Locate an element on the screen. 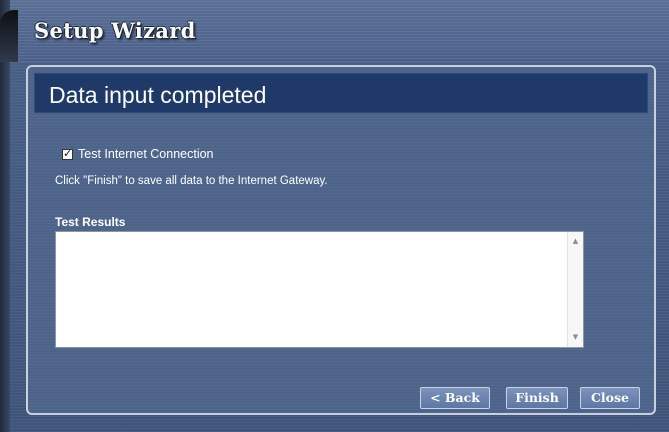 This screenshot has height=432, width=669. test-connection-option: ✓ Test Internet Connection is located at coordinates (138, 154).